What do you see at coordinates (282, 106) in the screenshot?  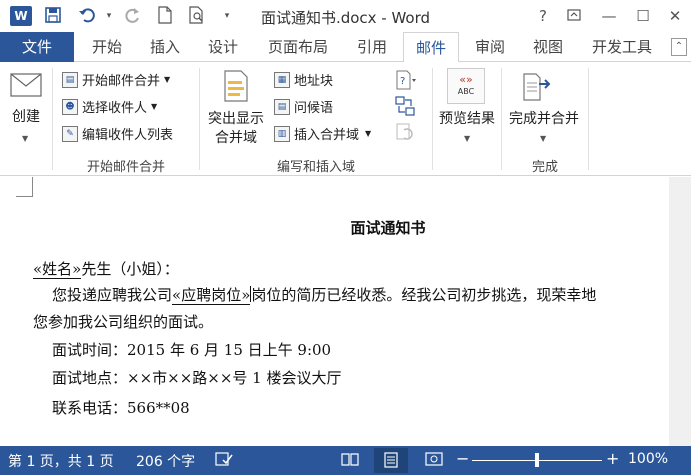 I see `greeting-line-icon: ▤` at bounding box center [282, 106].